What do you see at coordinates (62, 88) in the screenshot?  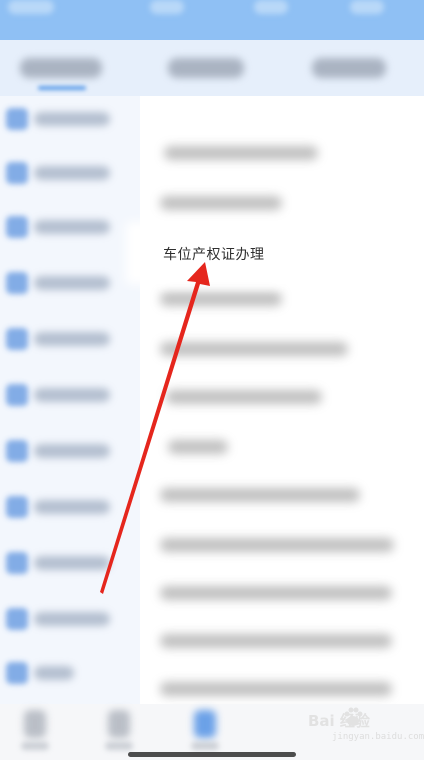 I see `tab-active-indicator` at bounding box center [62, 88].